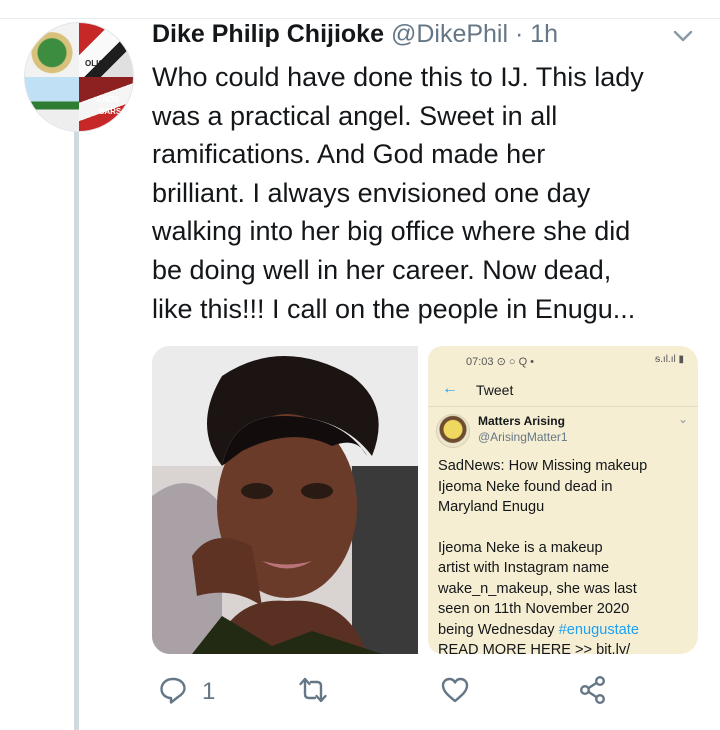 The image size is (720, 730). What do you see at coordinates (524, 568) in the screenshot?
I see `screenshot-text-line: artist with Instagram name` at bounding box center [524, 568].